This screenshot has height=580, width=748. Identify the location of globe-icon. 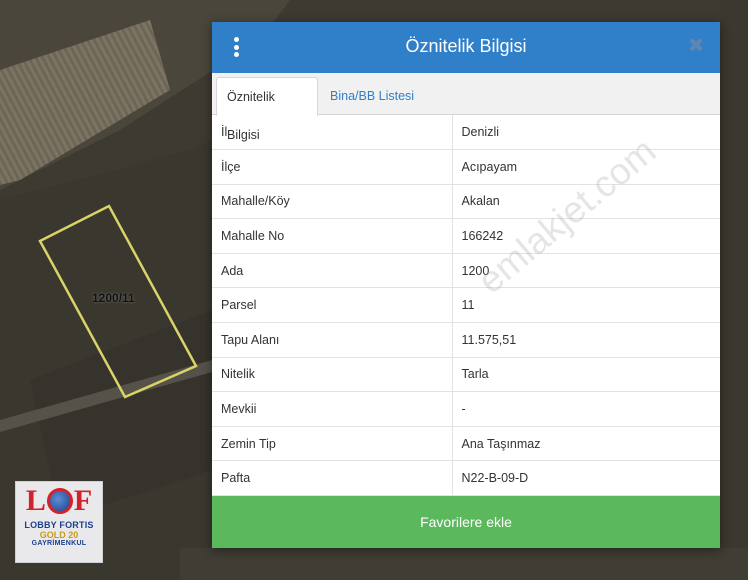
(59, 501).